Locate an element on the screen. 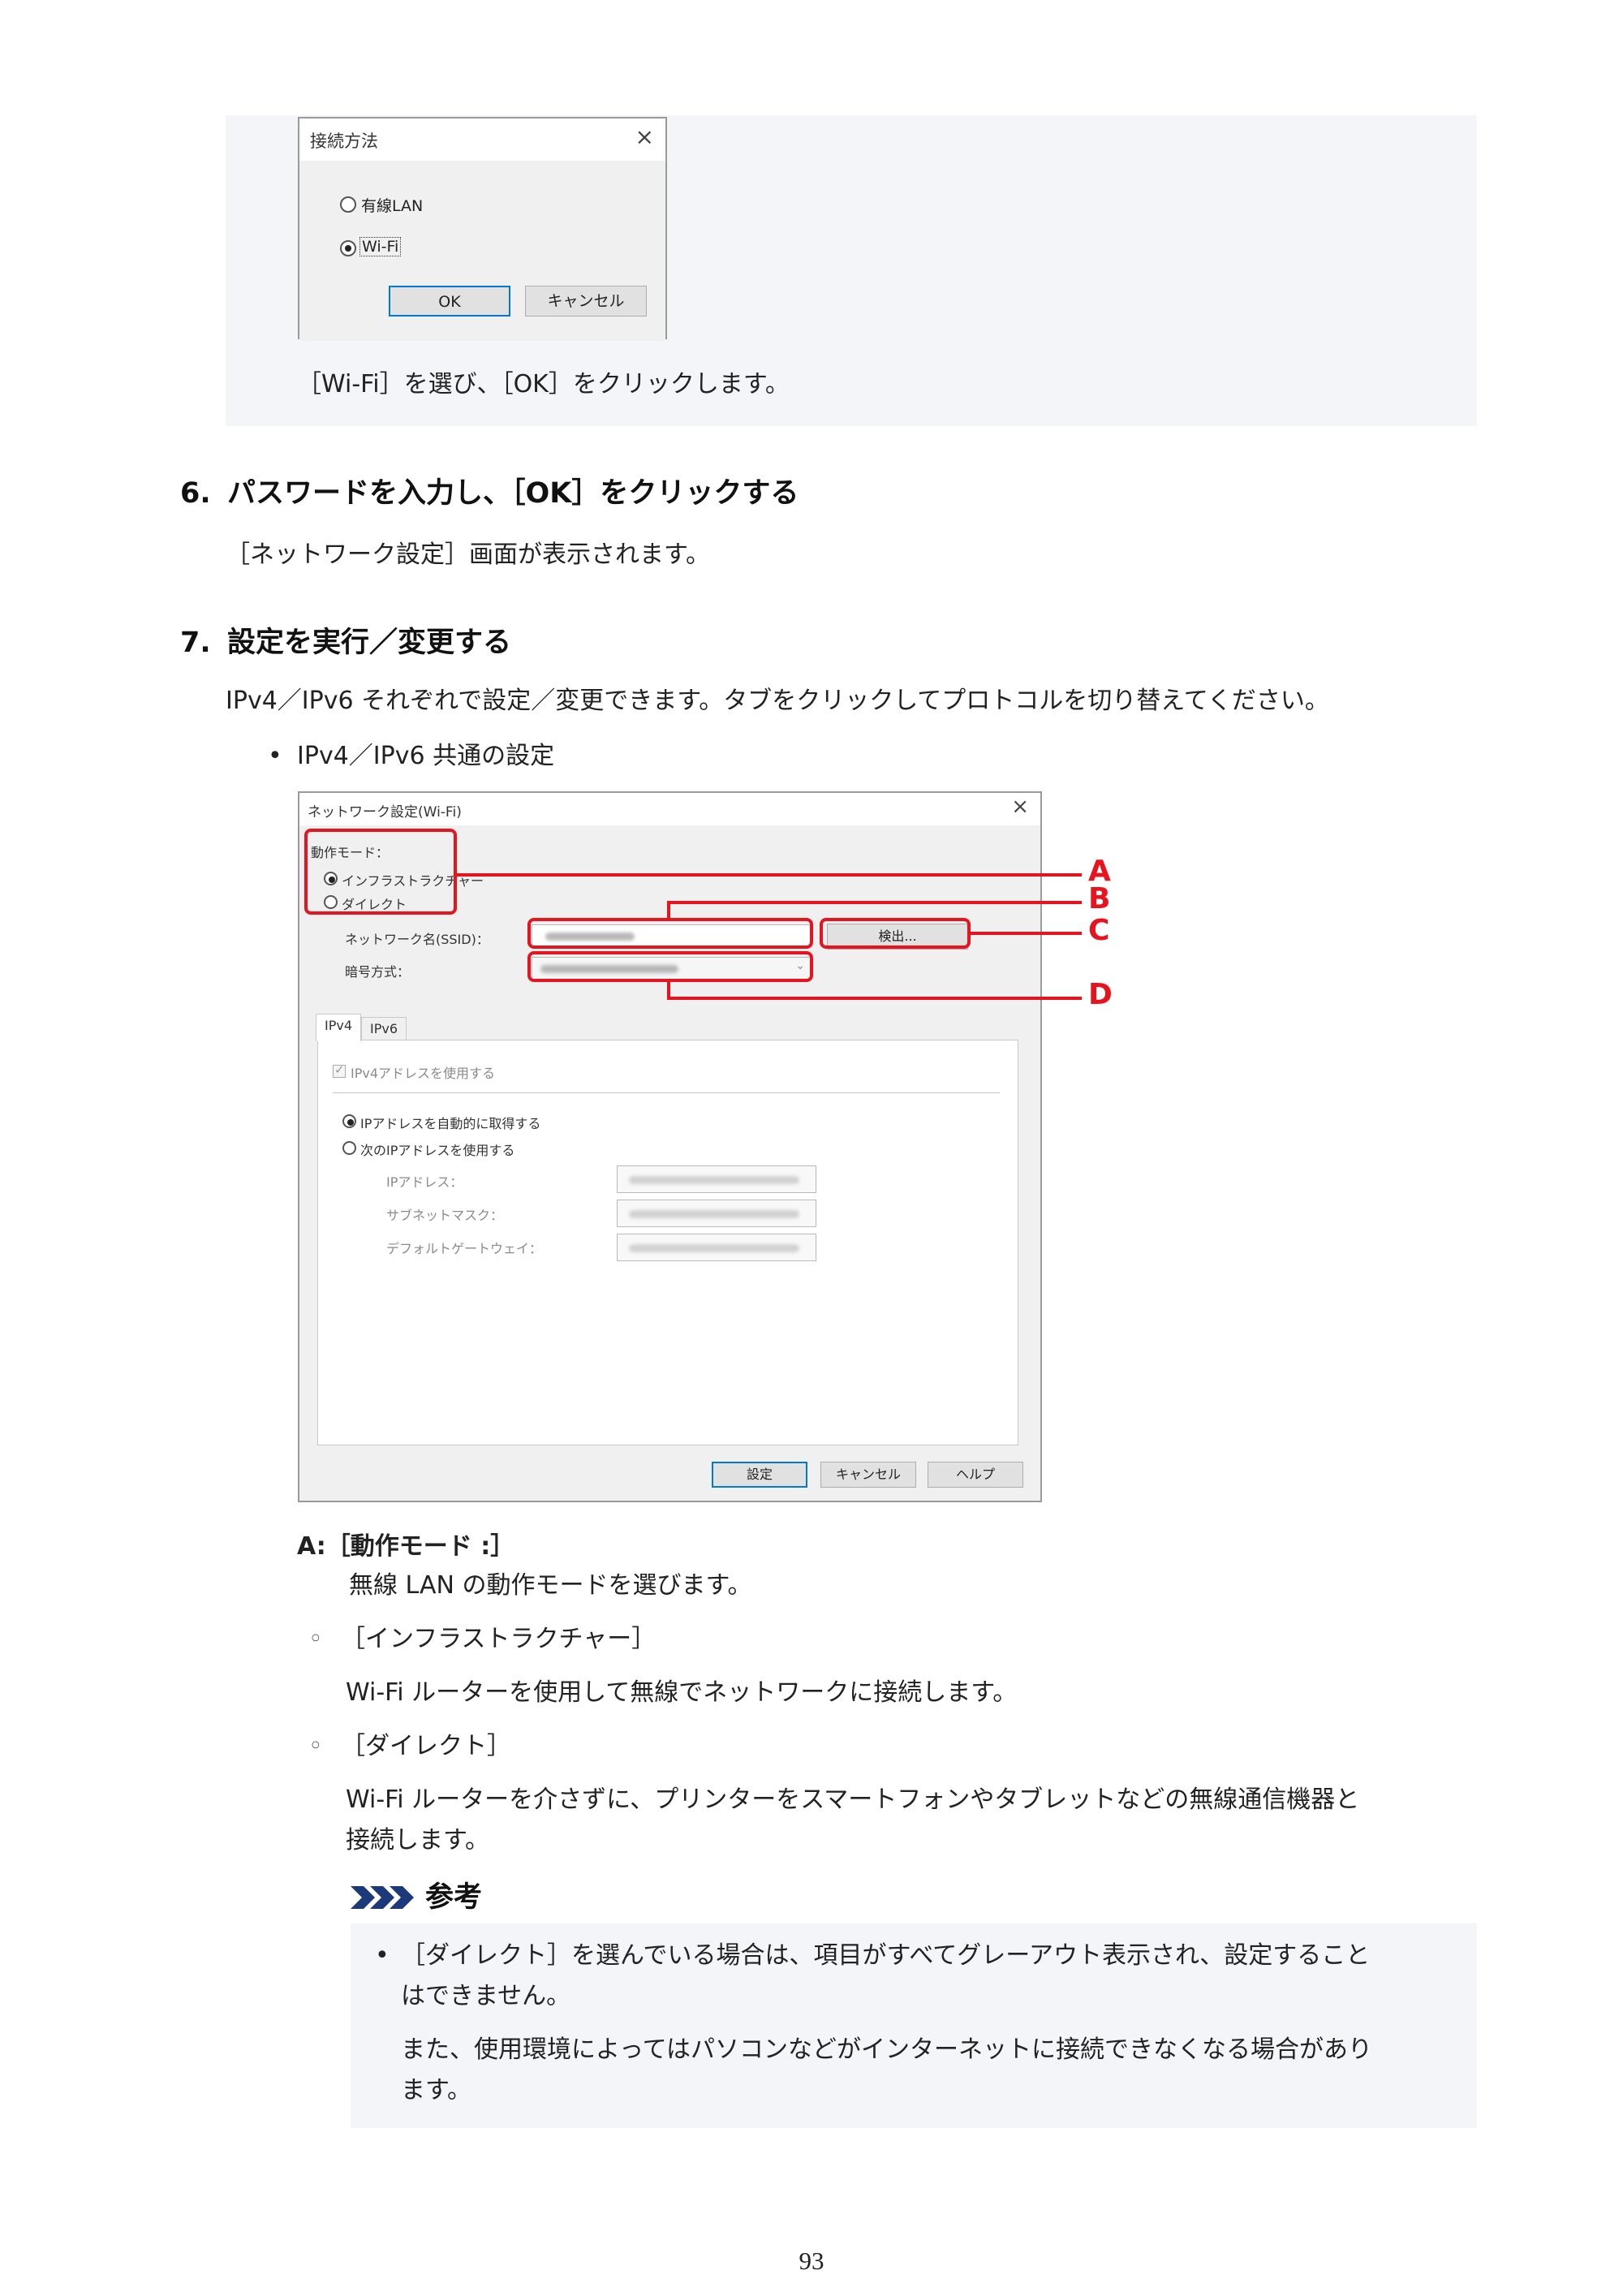 The width and height of the screenshot is (1623, 2296). wired-lan-label: 有線LAN is located at coordinates (392, 206).